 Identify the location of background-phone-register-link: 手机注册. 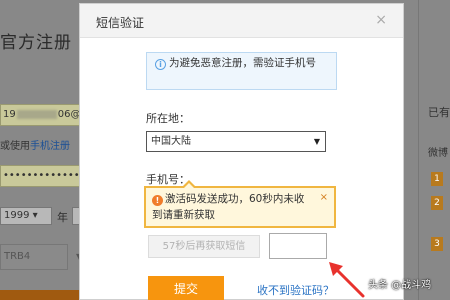
(50, 146).